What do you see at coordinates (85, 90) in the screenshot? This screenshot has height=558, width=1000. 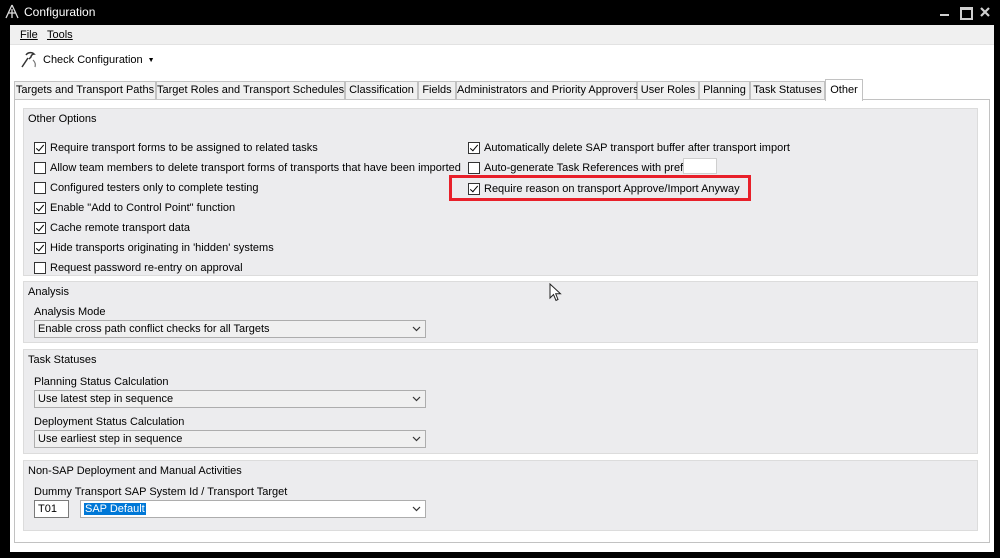 I see `tab-targets-and-transport-paths: Targets and Transport Paths` at bounding box center [85, 90].